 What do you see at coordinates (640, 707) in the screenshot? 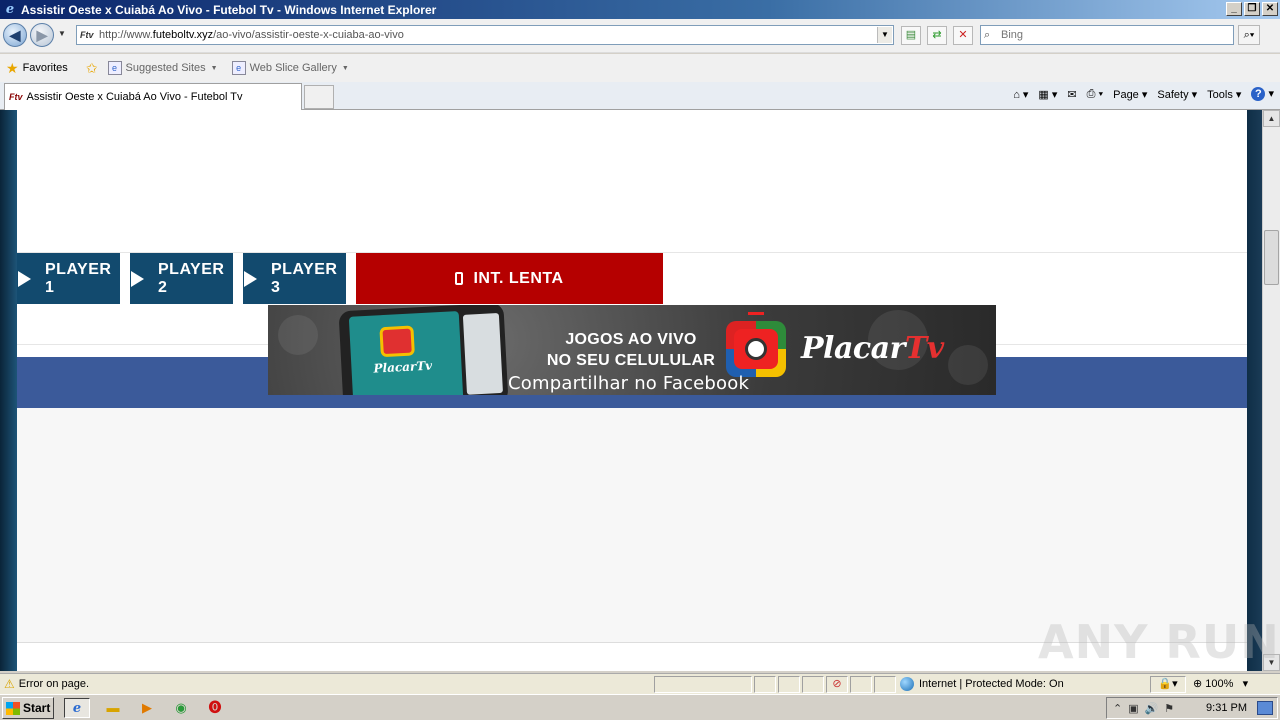
I see `taskbar: Start e ▬ ▶ ◉ ⓿ ⌃▣🔊⚑ 9:31 PM` at bounding box center [640, 707].